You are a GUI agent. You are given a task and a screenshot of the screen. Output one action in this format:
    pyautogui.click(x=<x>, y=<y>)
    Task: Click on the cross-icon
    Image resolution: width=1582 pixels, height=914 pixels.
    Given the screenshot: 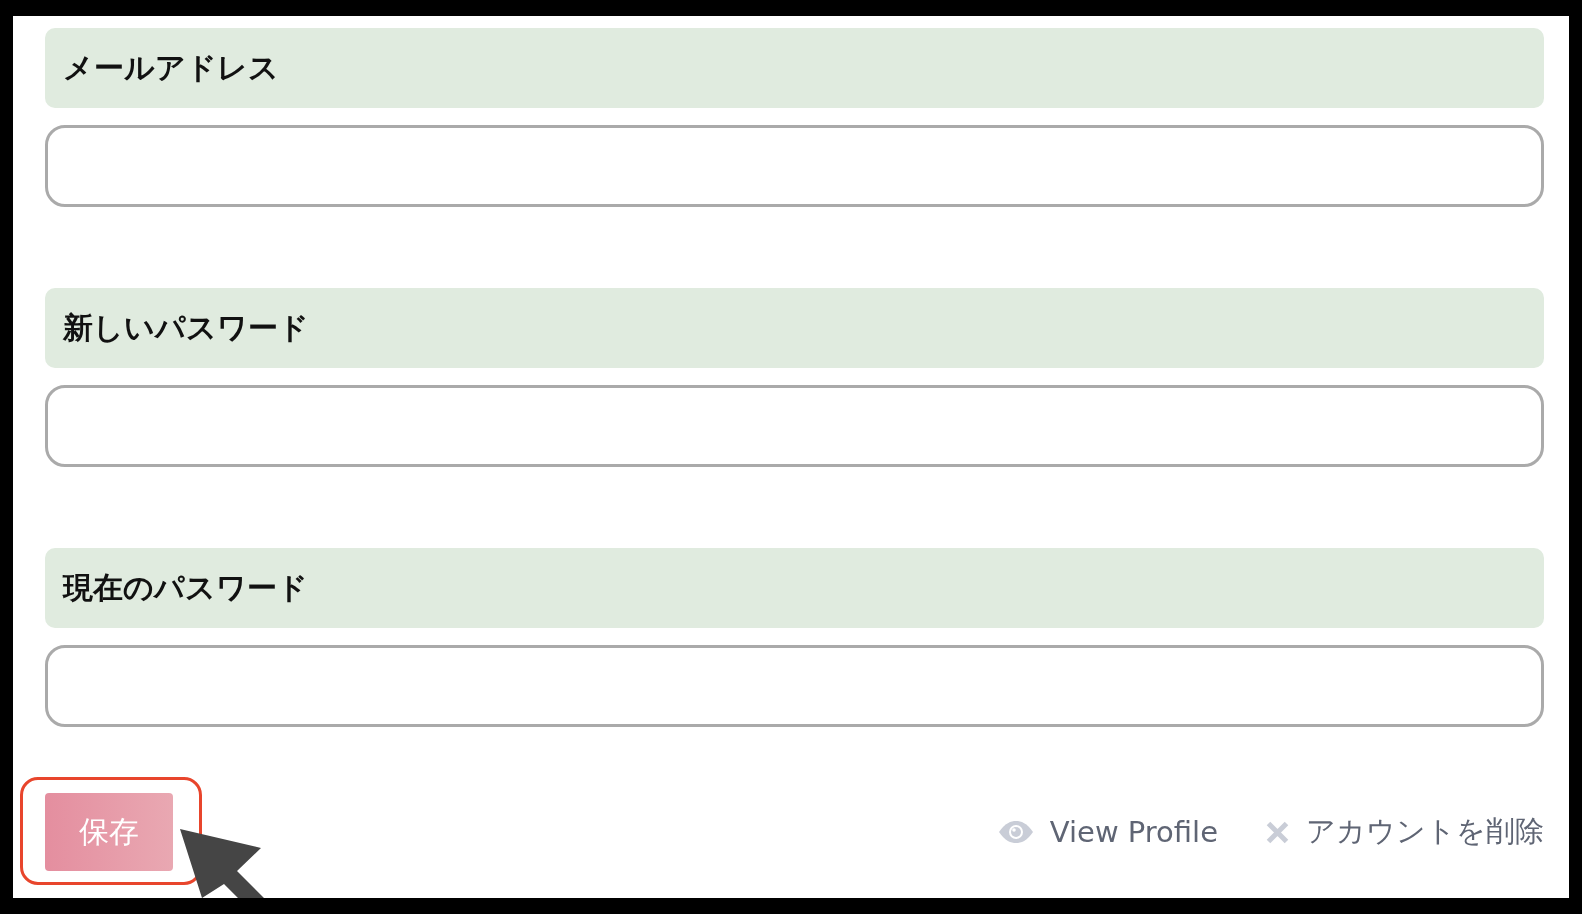 What is the action you would take?
    pyautogui.click(x=1277, y=832)
    